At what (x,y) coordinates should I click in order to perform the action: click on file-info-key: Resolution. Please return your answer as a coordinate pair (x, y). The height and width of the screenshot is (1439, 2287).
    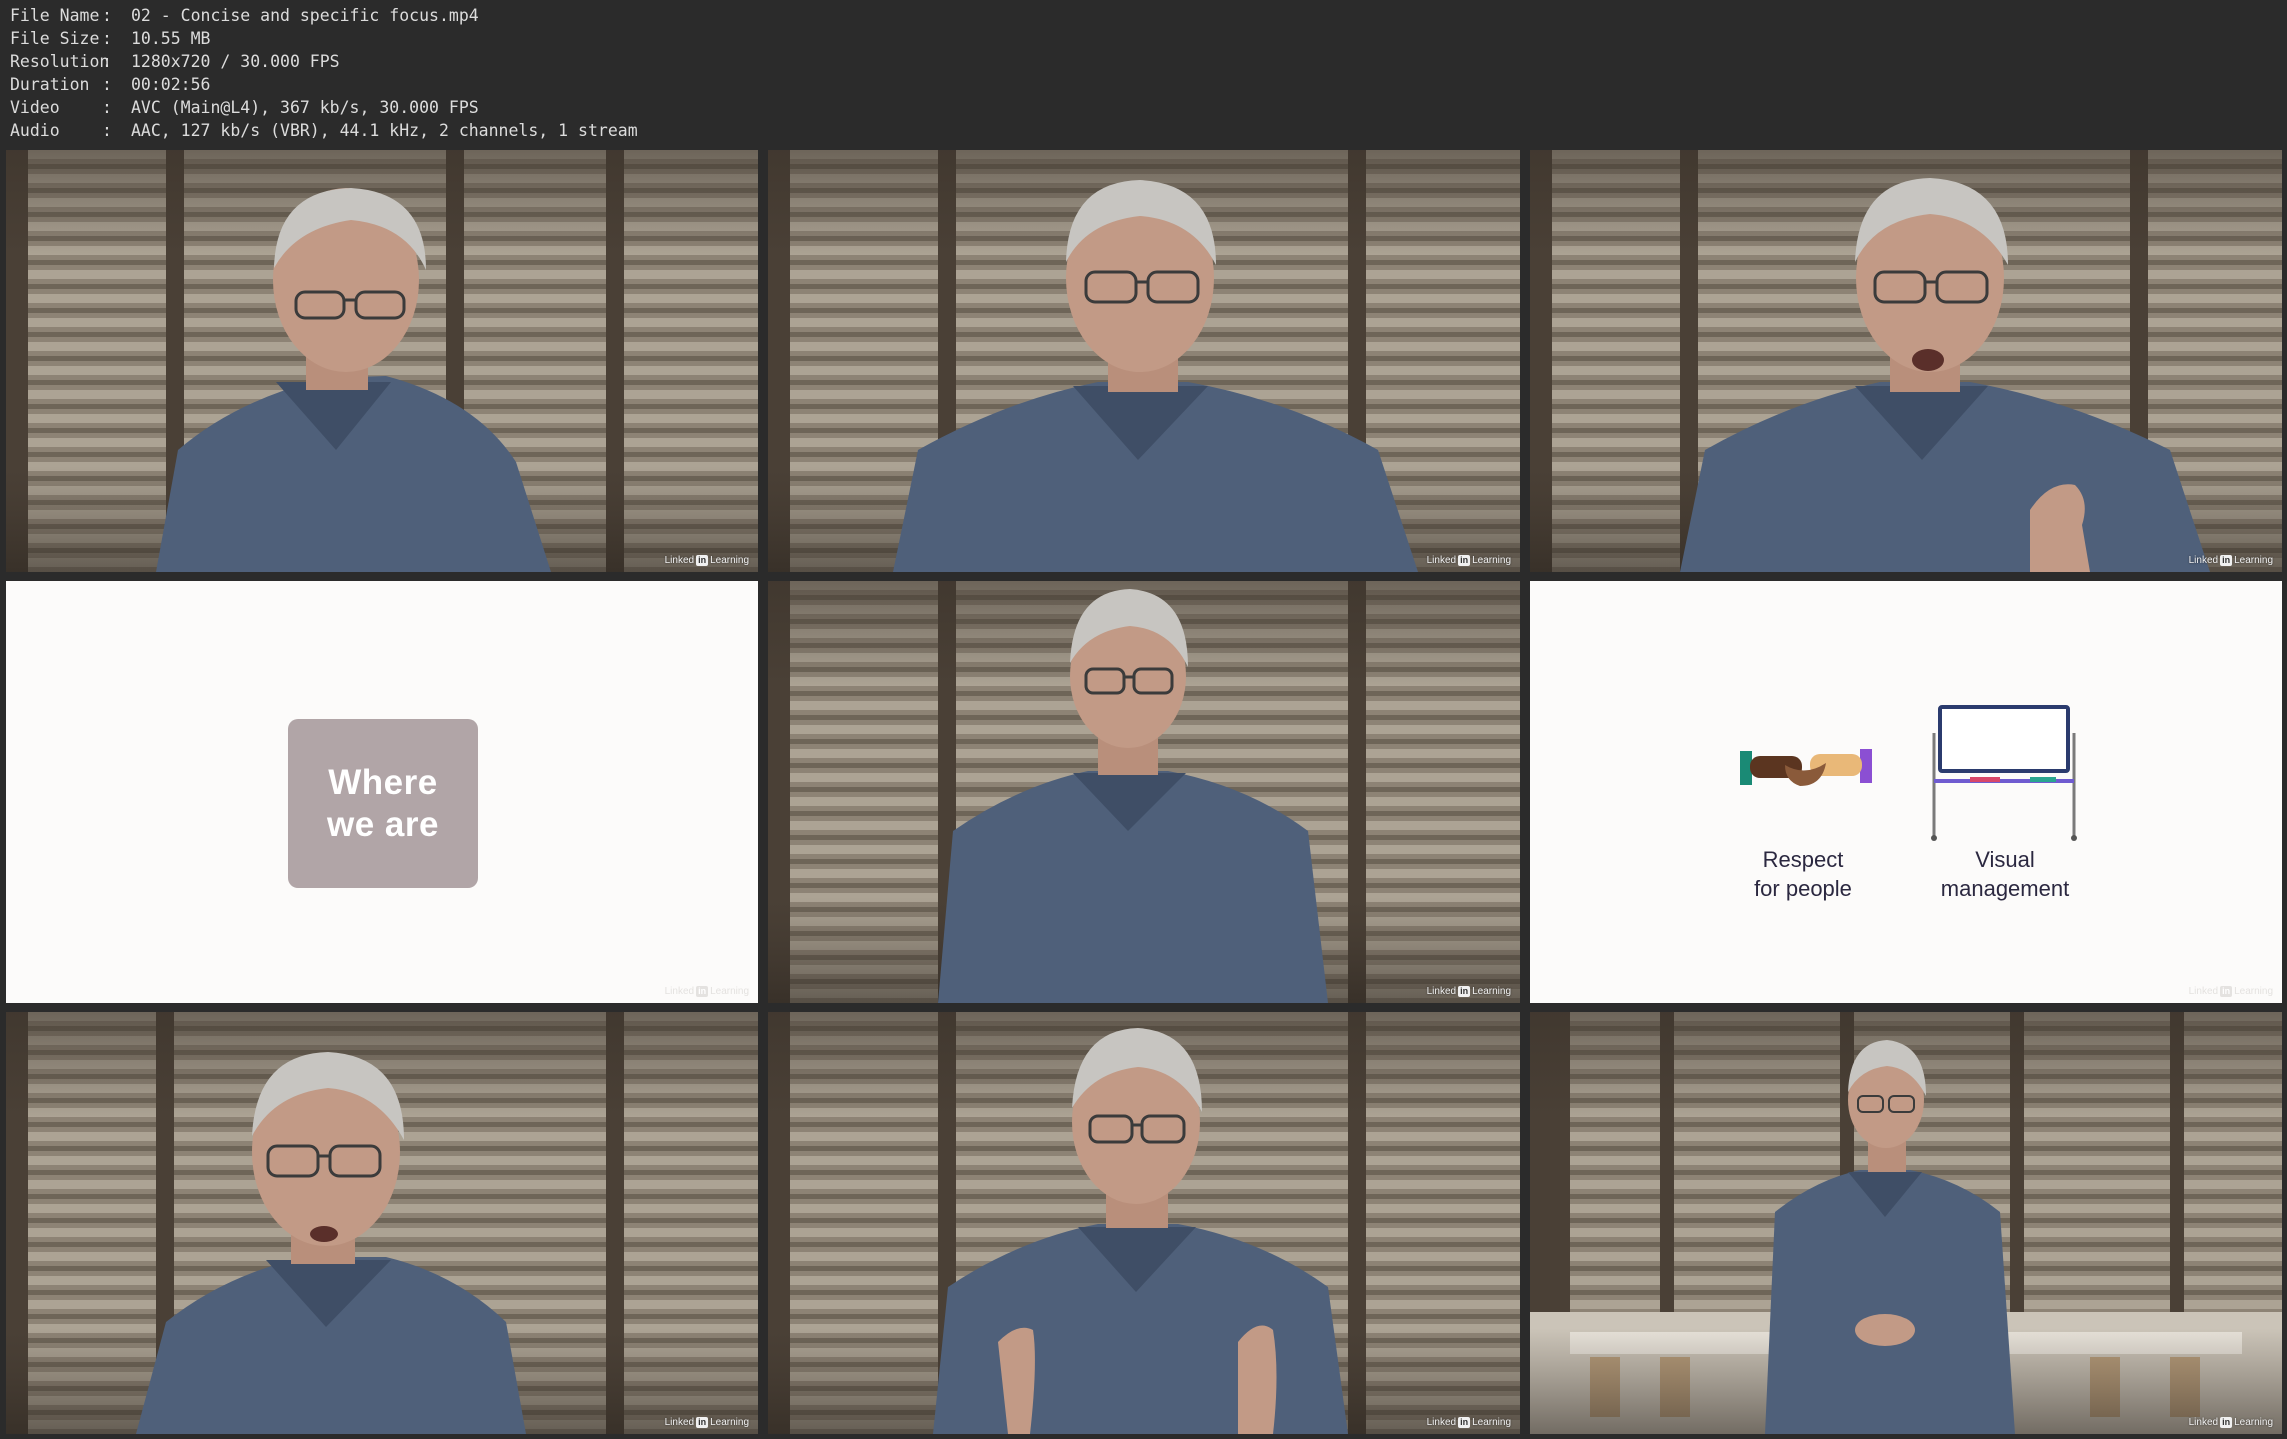
    Looking at the image, I should click on (60, 61).